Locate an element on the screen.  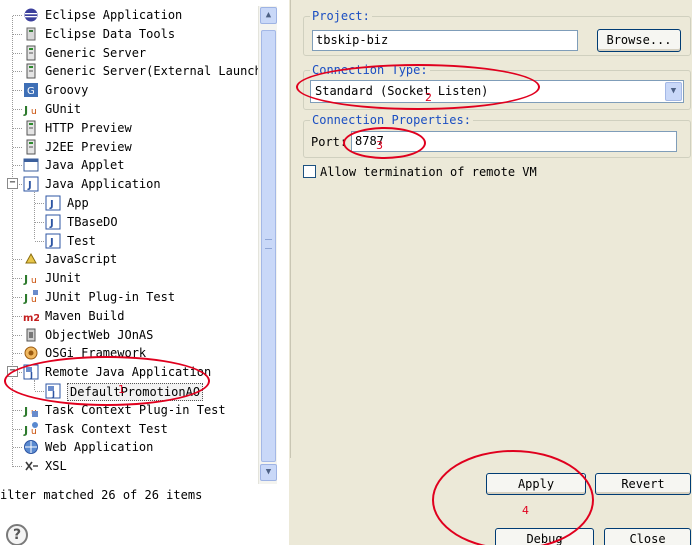
tree-item: HTTP Preview is located at coordinates (129, 128).